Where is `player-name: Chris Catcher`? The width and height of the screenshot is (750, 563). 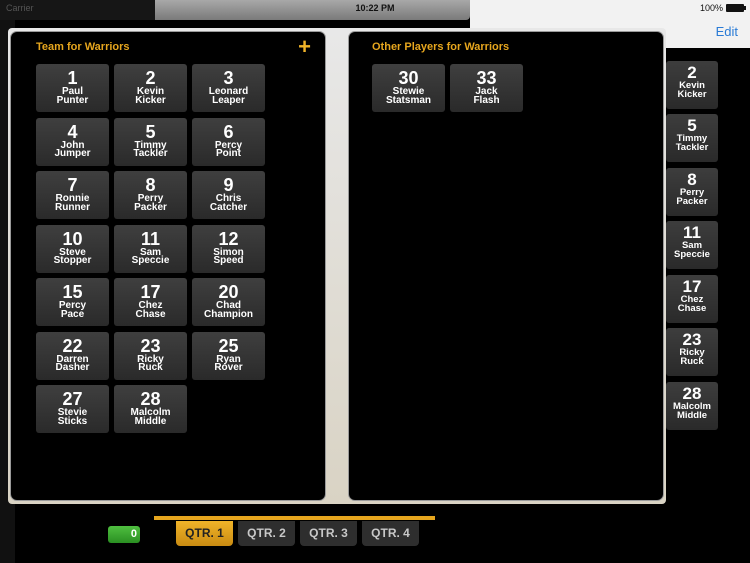 player-name: Chris Catcher is located at coordinates (228, 203).